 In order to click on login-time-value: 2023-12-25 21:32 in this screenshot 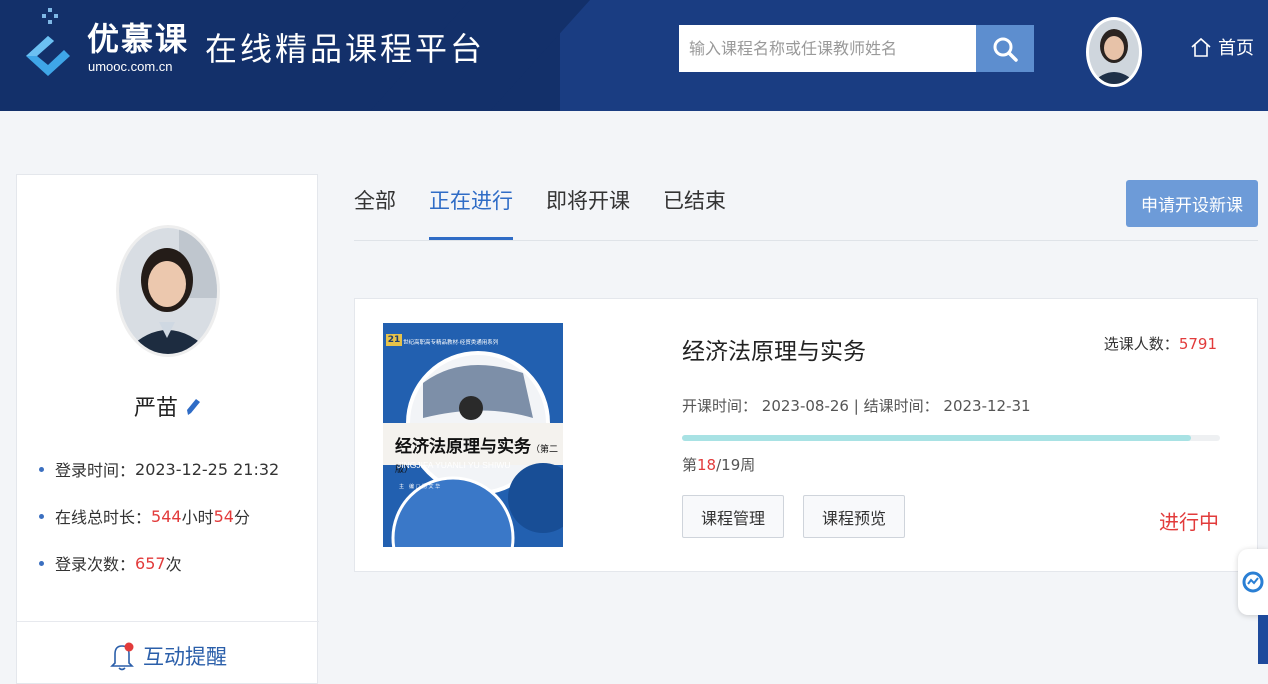, I will do `click(207, 469)`.